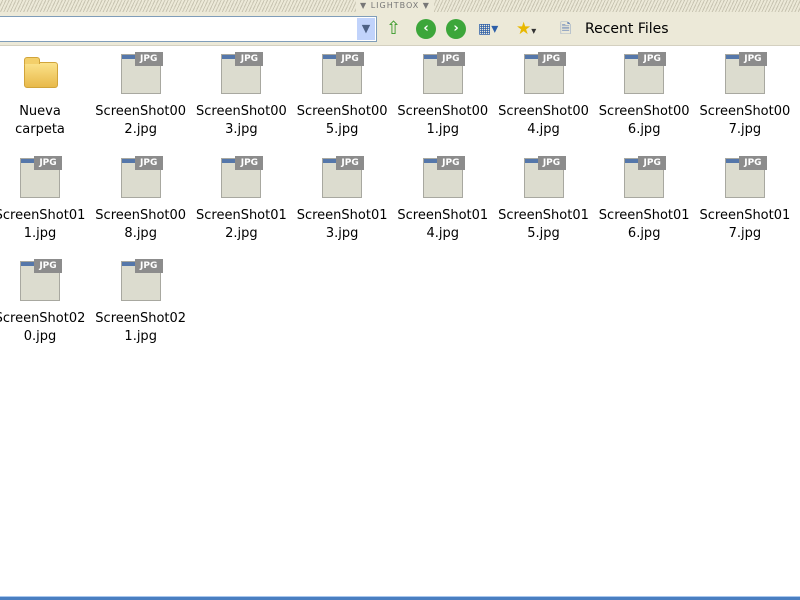  What do you see at coordinates (544, 198) in the screenshot?
I see `file-item: JPG ScreenShot01 5.jpg` at bounding box center [544, 198].